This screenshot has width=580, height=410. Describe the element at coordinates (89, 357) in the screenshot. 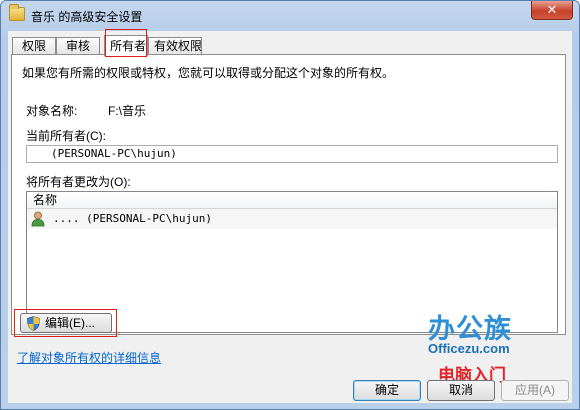

I see `learn-more-link: 了解对象所有权的详细信息` at that location.